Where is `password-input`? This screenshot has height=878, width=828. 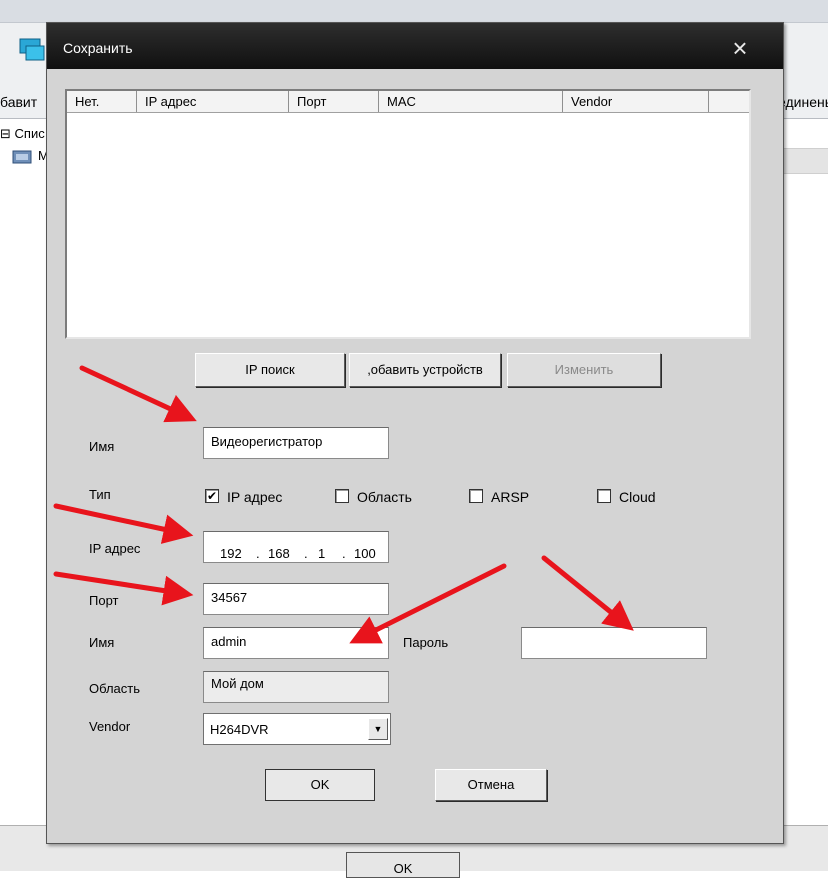 password-input is located at coordinates (614, 643).